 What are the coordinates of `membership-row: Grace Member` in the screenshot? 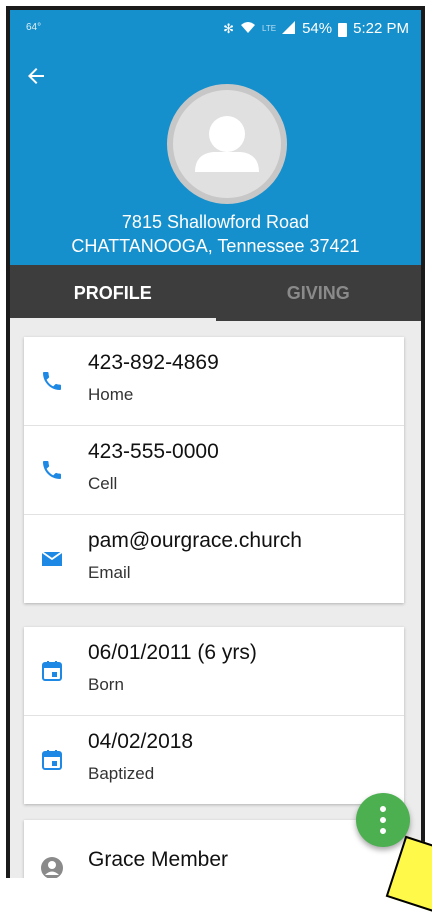 It's located at (214, 849).